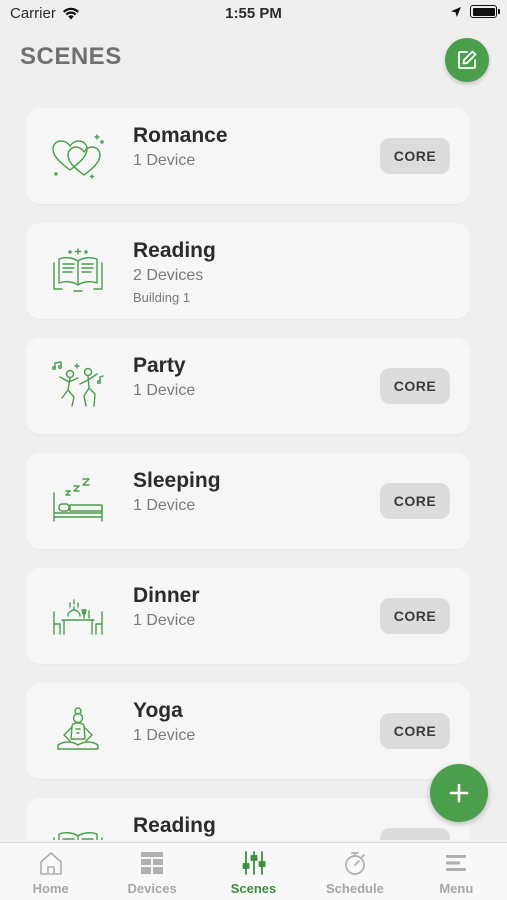 The height and width of the screenshot is (900, 507). I want to click on meditation-icon, so click(78, 728).